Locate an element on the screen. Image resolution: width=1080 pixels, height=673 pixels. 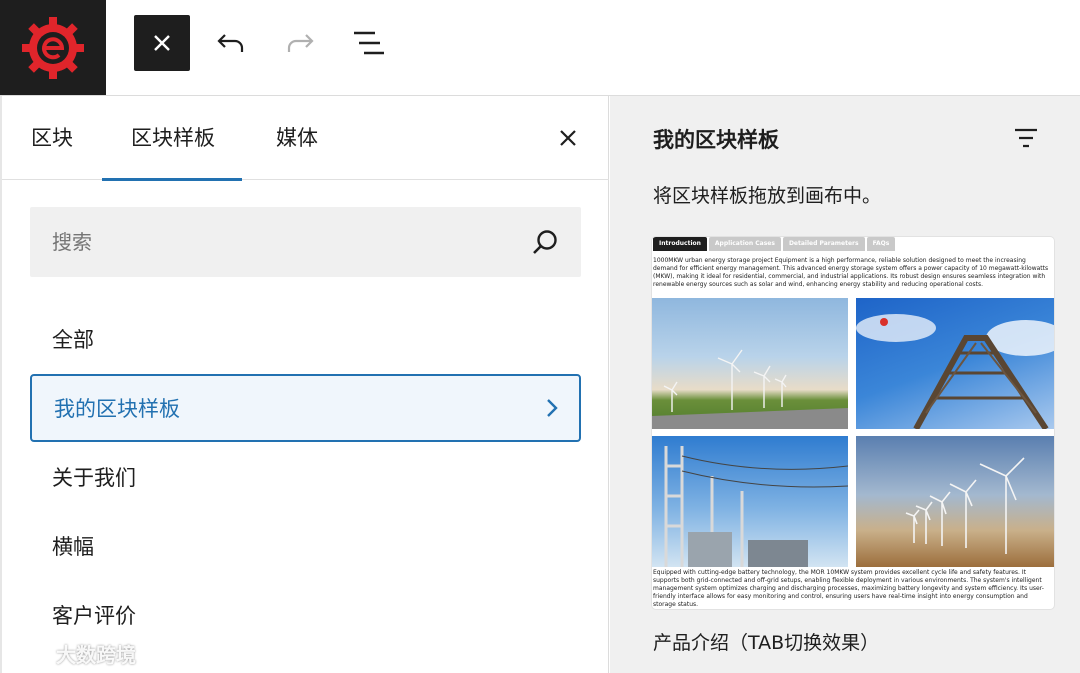
watermark: 大数跨境 is located at coordinates (73, 653).